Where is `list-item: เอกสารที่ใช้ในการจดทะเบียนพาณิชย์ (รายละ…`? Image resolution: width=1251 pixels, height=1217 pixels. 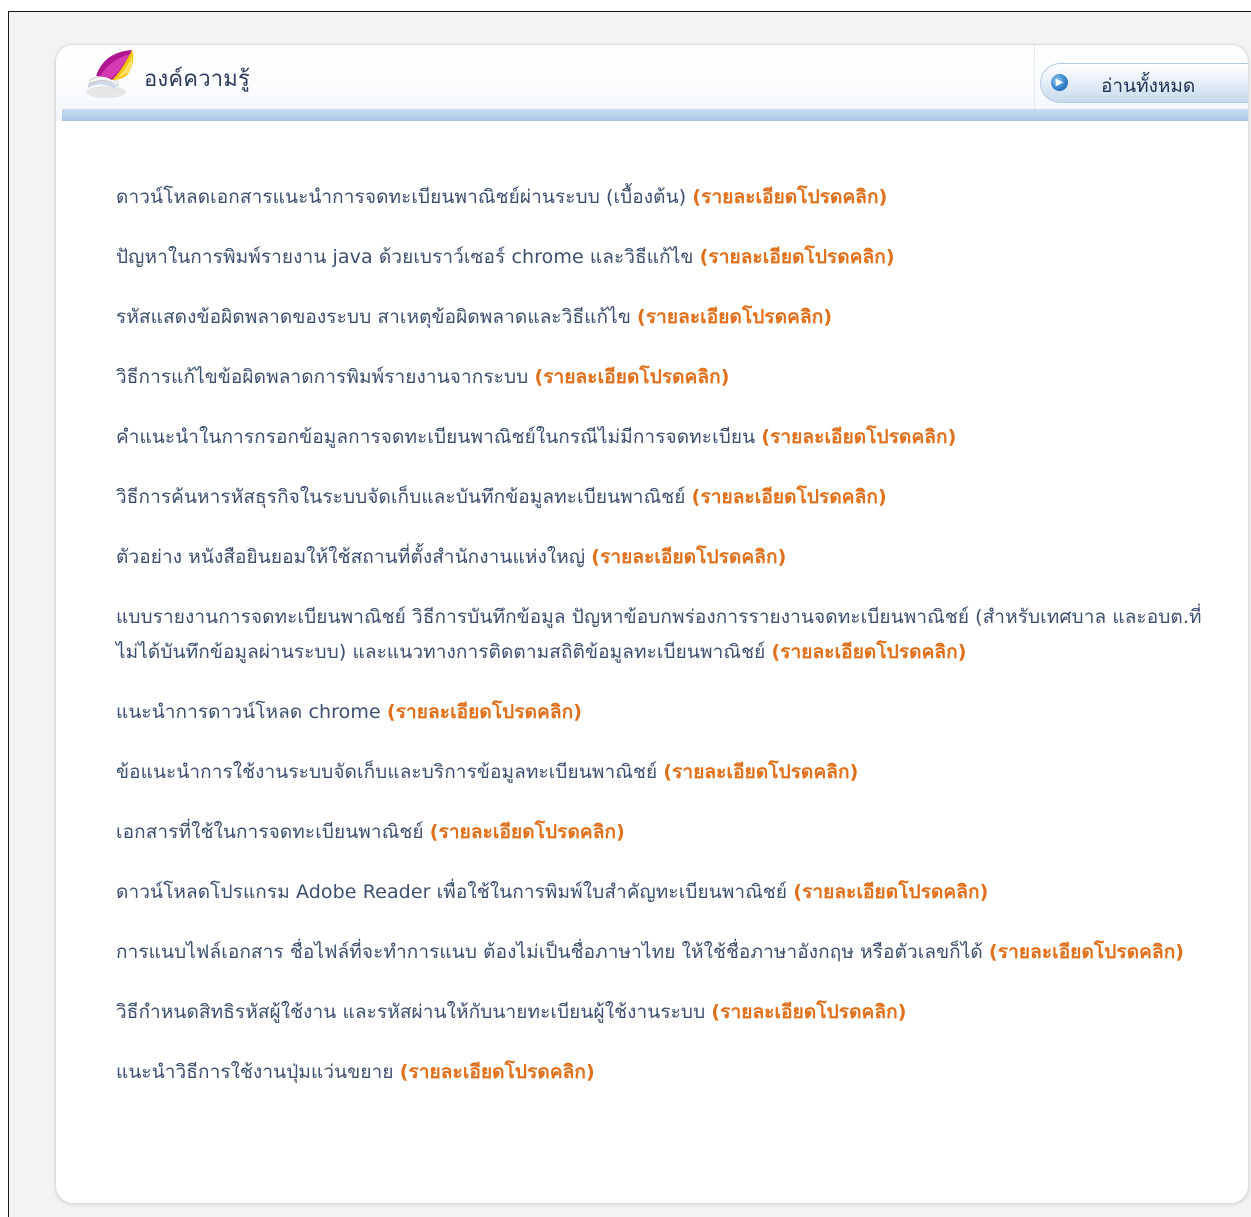
list-item: เอกสารที่ใช้ในการจดทะเบียนพาณิชย์ (รายละ… is located at coordinates (666, 832).